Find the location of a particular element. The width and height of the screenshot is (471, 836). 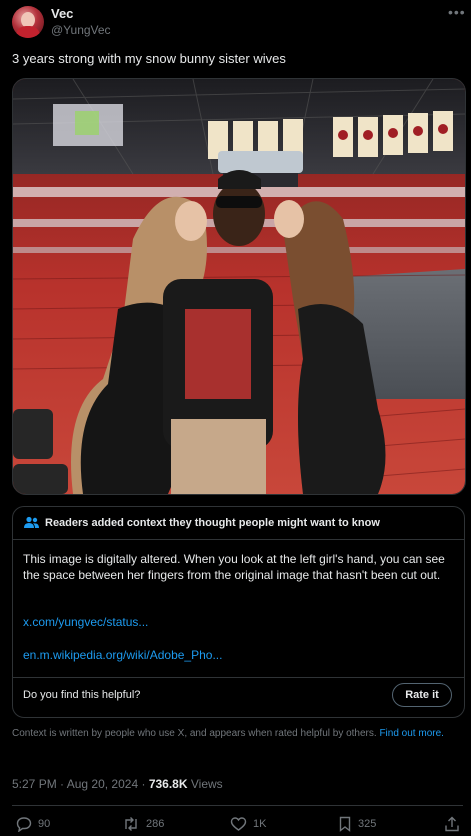

helpful-question: Do you find this helpful? is located at coordinates (82, 695).